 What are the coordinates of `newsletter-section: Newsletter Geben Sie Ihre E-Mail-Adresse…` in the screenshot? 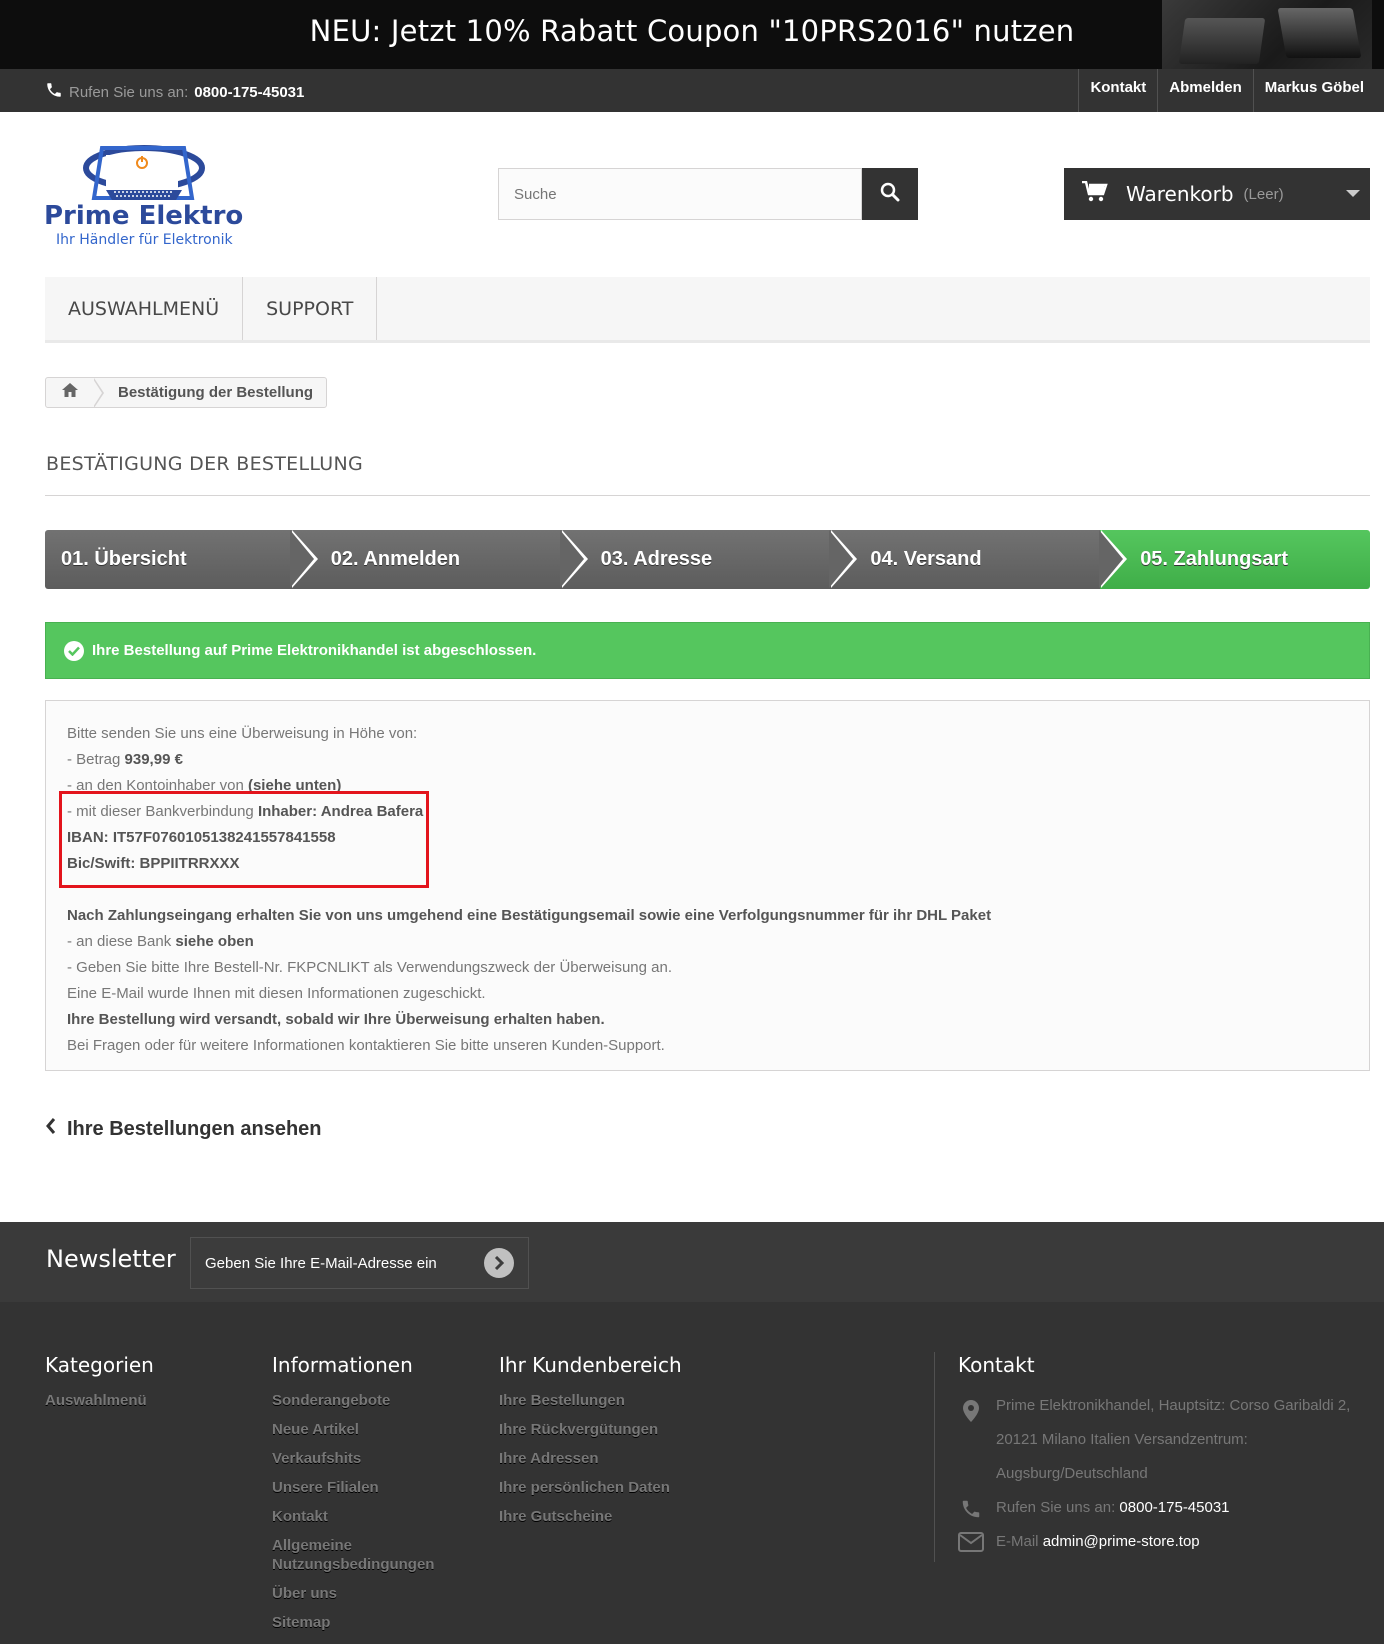 It's located at (692, 1262).